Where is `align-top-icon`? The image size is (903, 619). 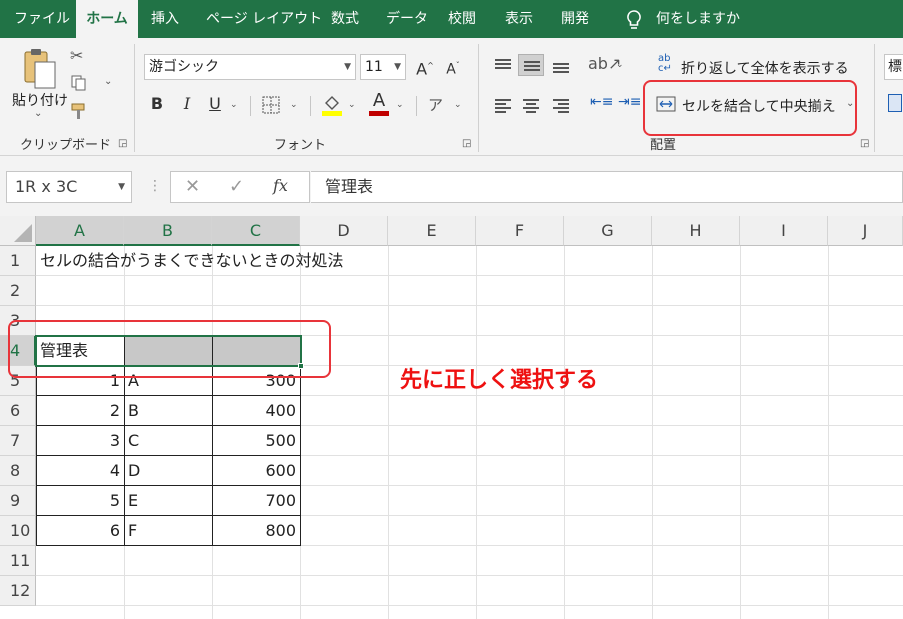 align-top-icon is located at coordinates (503, 65).